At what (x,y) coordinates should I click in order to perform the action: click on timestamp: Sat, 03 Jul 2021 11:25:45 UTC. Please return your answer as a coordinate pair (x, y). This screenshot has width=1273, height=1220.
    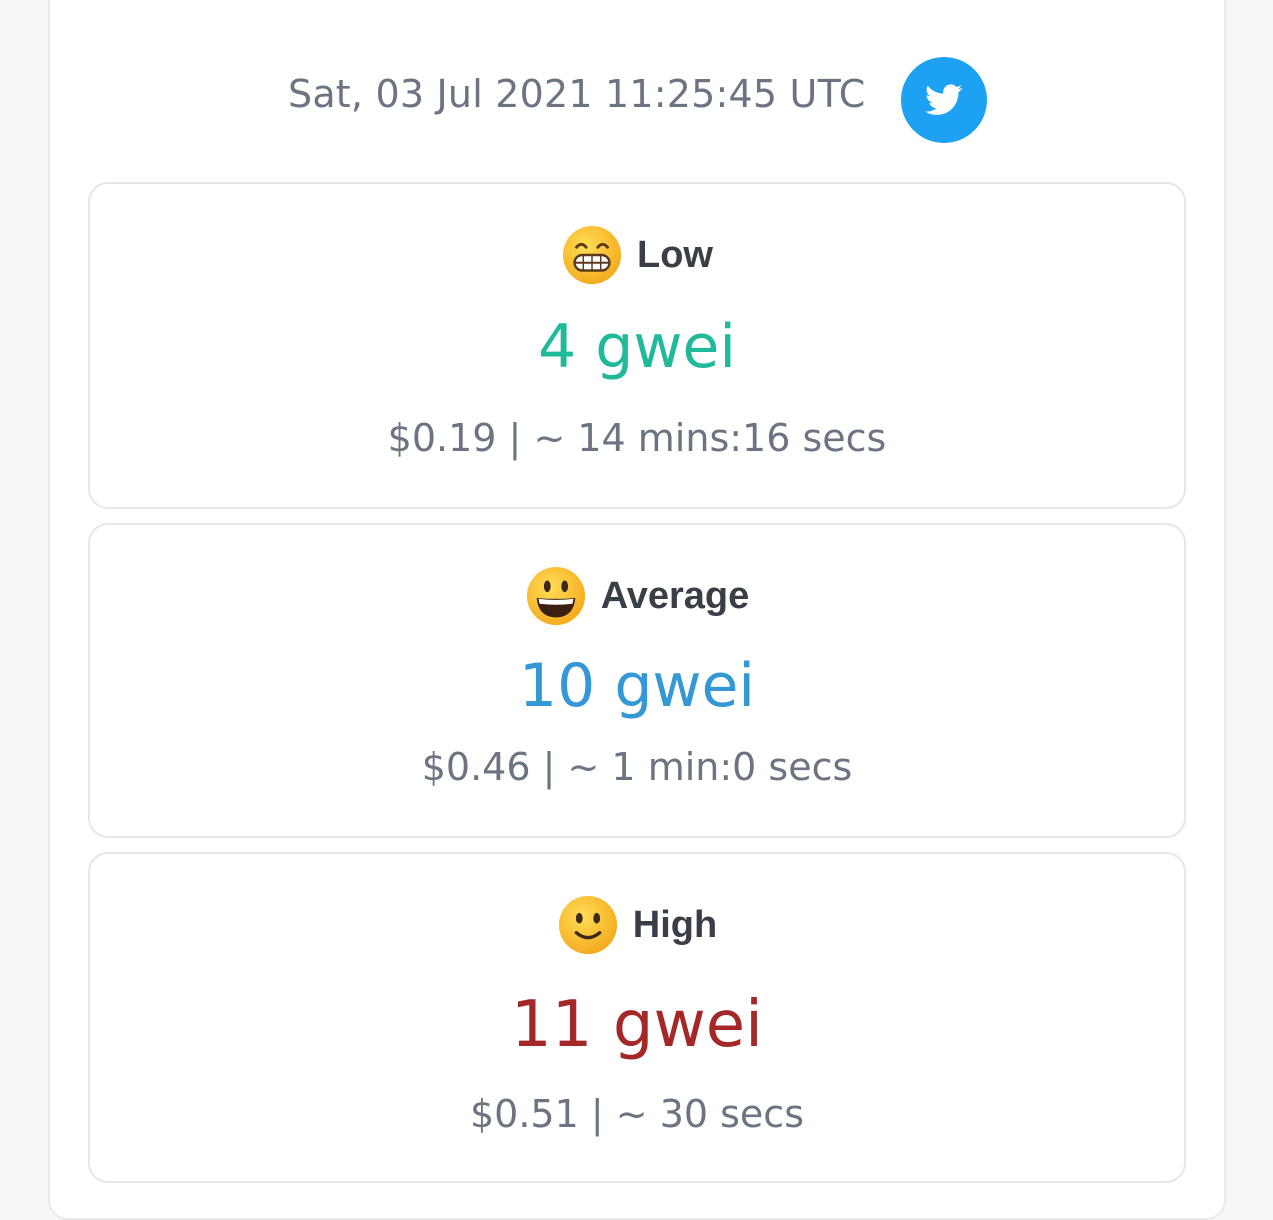
    Looking at the image, I should click on (577, 94).